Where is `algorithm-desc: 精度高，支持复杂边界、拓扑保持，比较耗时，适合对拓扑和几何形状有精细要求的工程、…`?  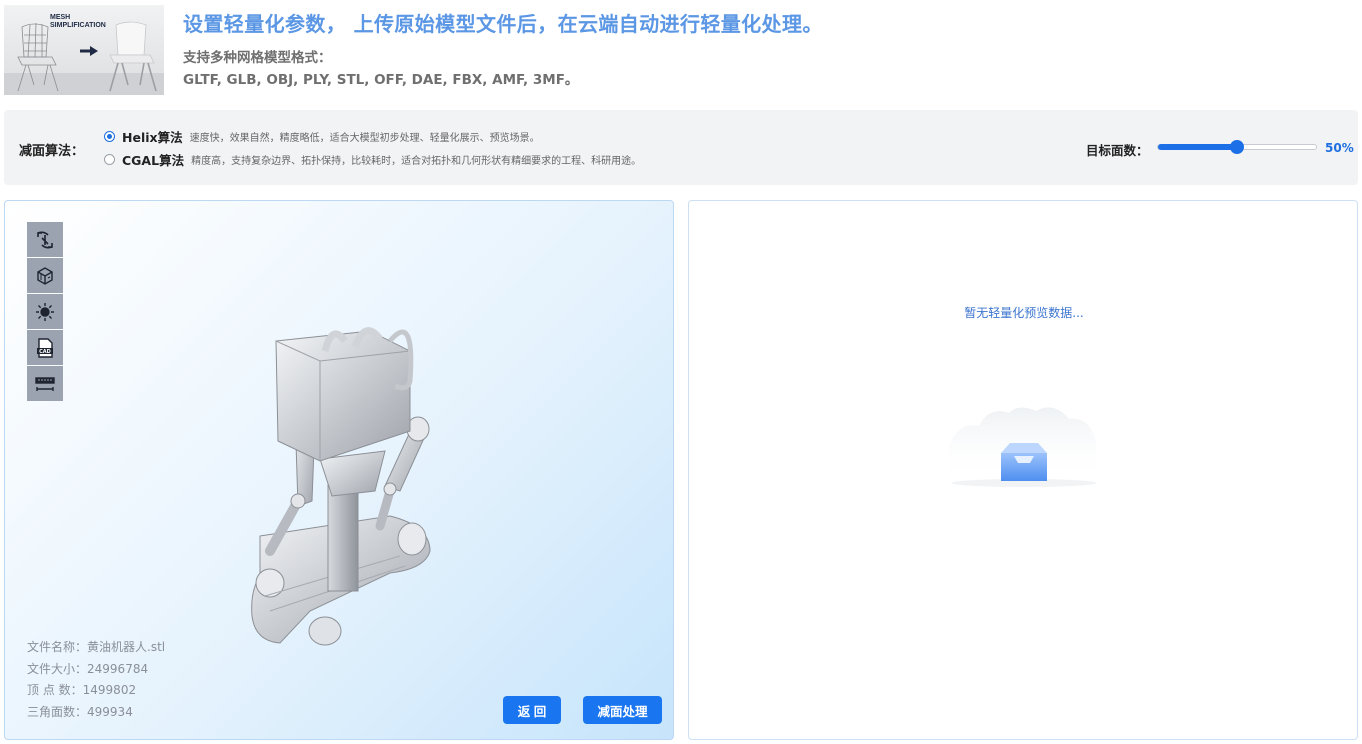
algorithm-desc: 精度高，支持复杂边界、拓扑保持，比较耗时，适合对拓扑和几何形状有精细要求的工程、… is located at coordinates (416, 161).